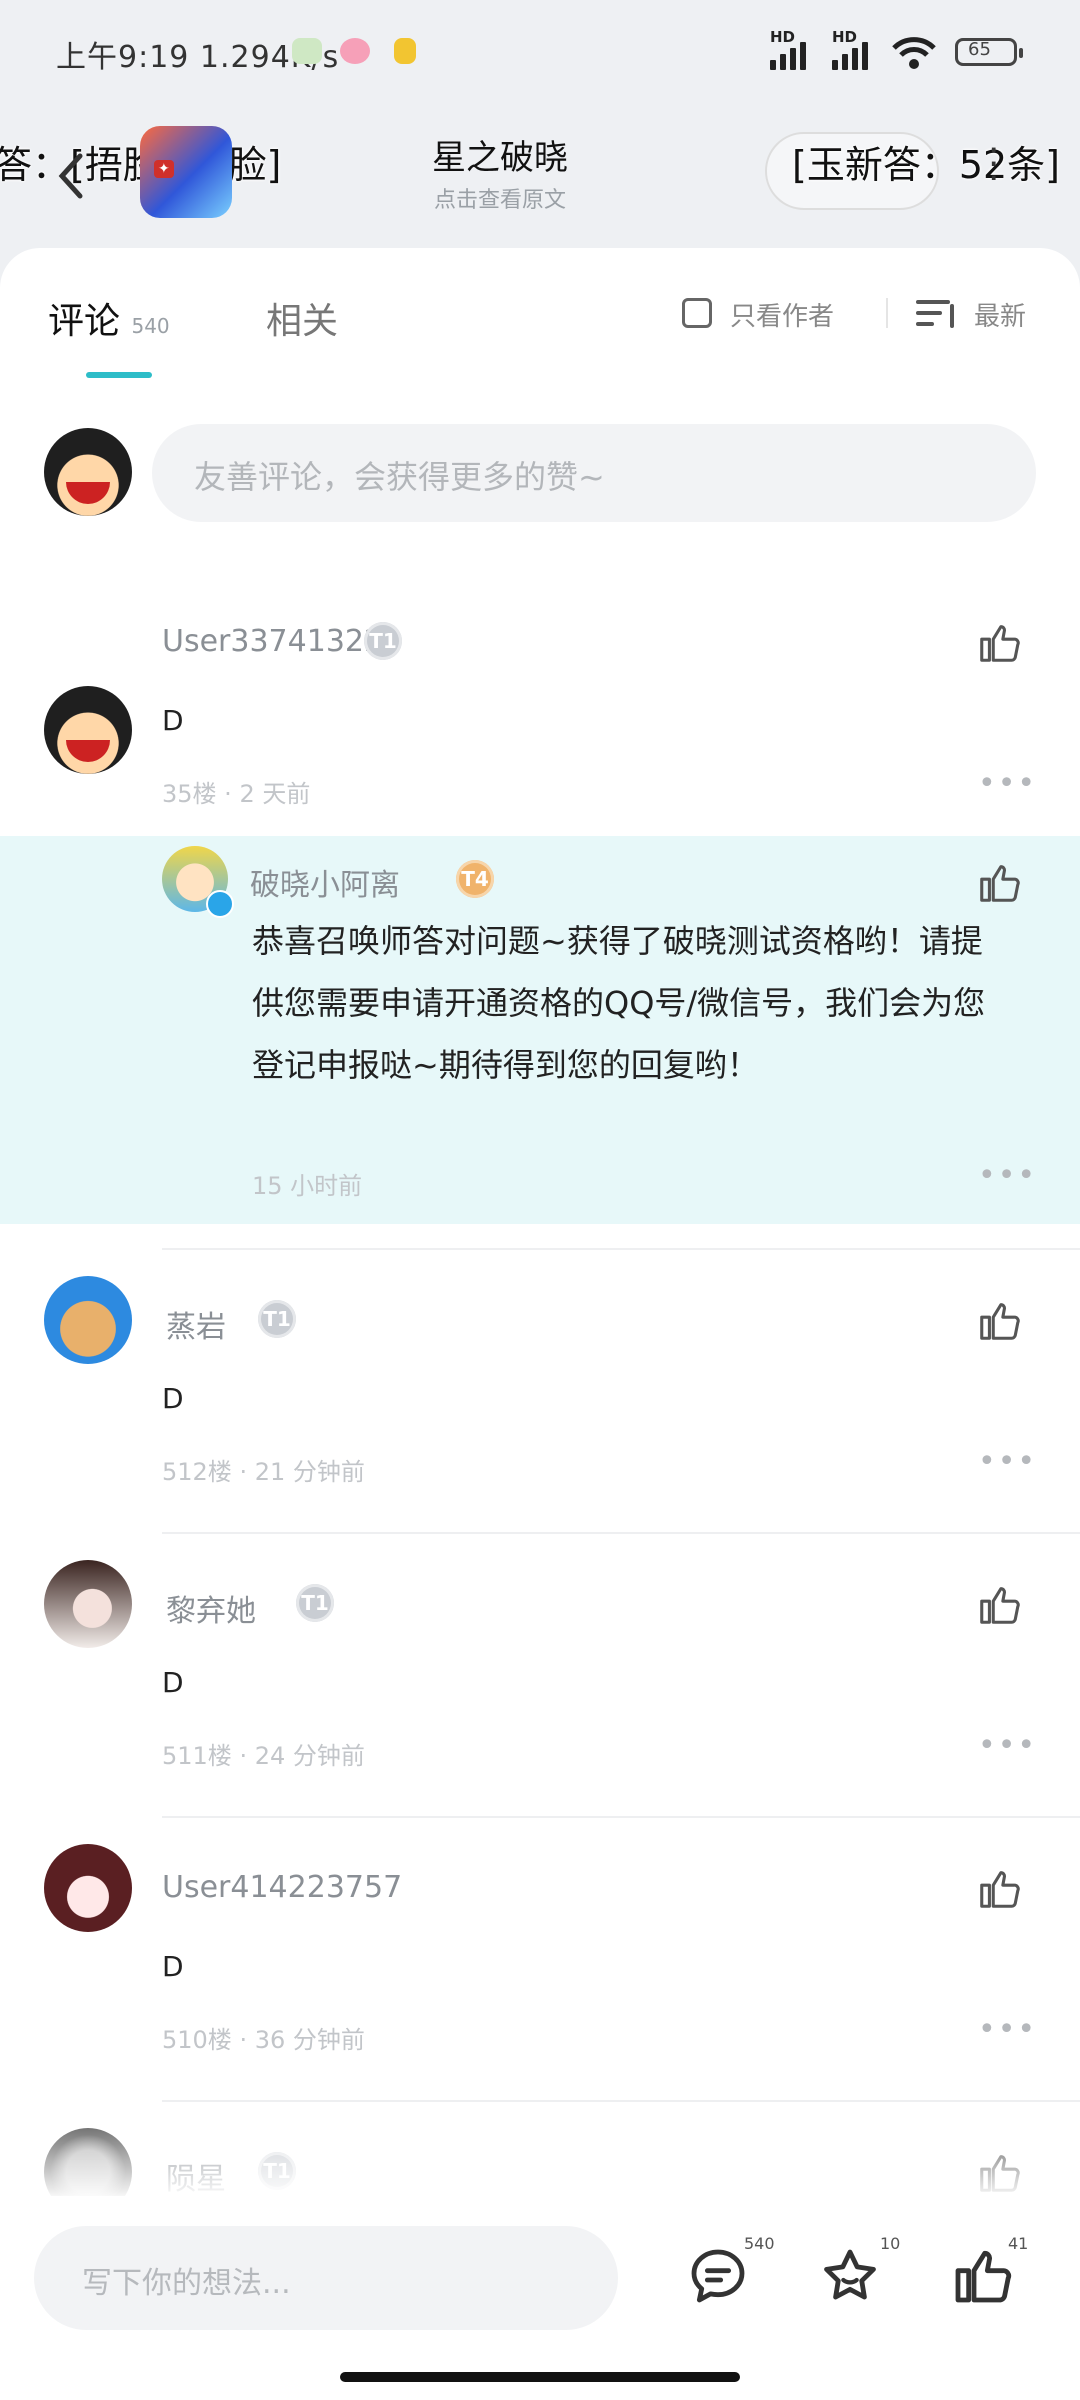 The width and height of the screenshot is (1080, 2400). I want to click on list-fade, so click(540, 2158).